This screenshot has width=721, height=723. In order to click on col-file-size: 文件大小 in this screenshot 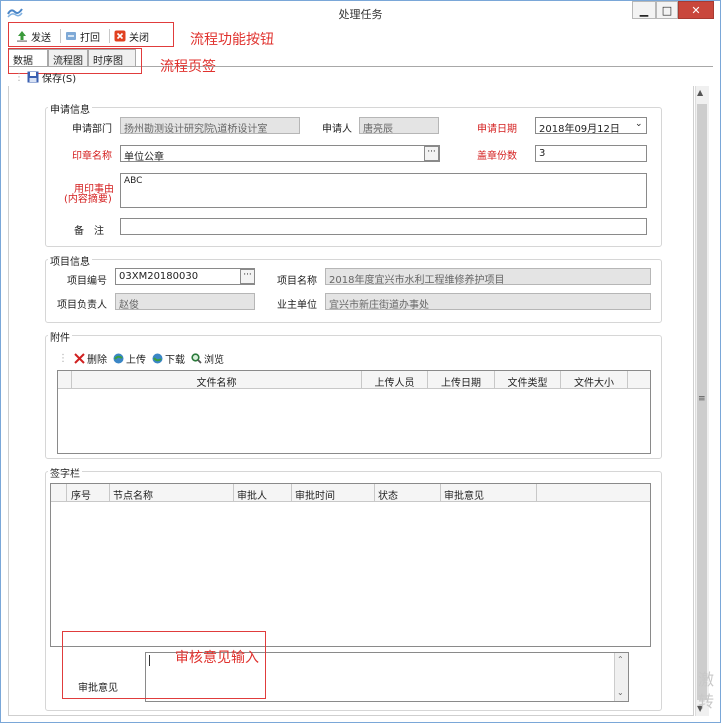, I will do `click(594, 380)`.